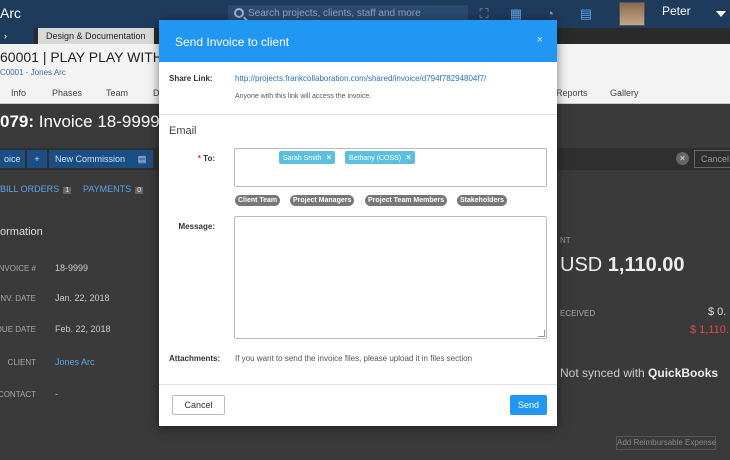 This screenshot has height=460, width=730. What do you see at coordinates (717, 312) in the screenshot?
I see `received-value: $ 0.` at bounding box center [717, 312].